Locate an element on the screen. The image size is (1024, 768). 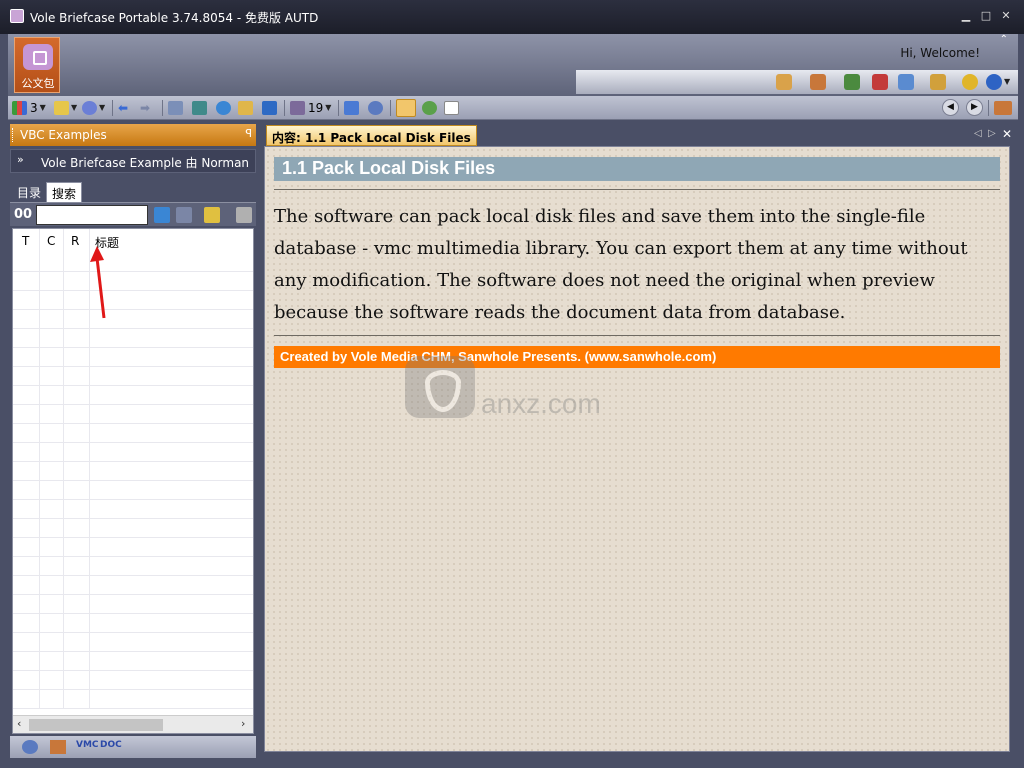
horizontal-scrollbar: ‹ › is located at coordinates (133, 724).